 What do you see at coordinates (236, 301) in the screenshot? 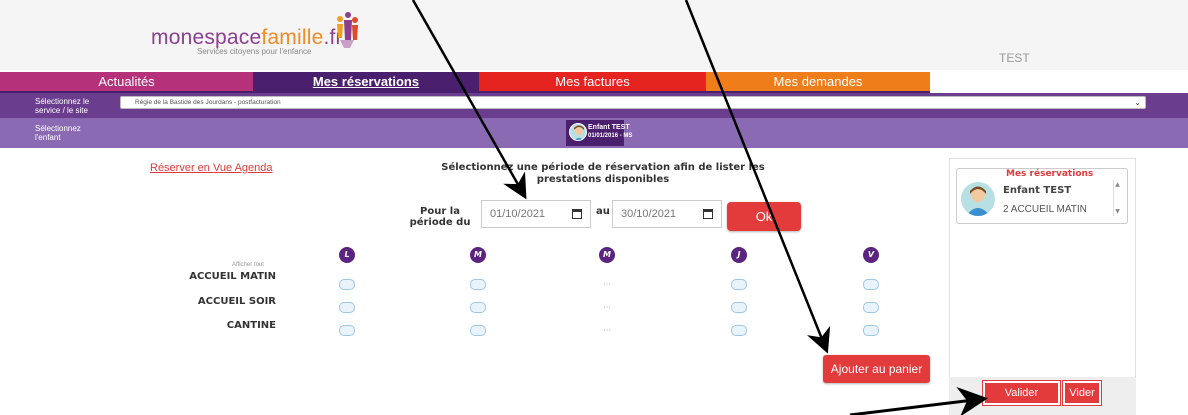
I see `row-label-accueil-soir: ACCUEIL SOIR` at bounding box center [236, 301].